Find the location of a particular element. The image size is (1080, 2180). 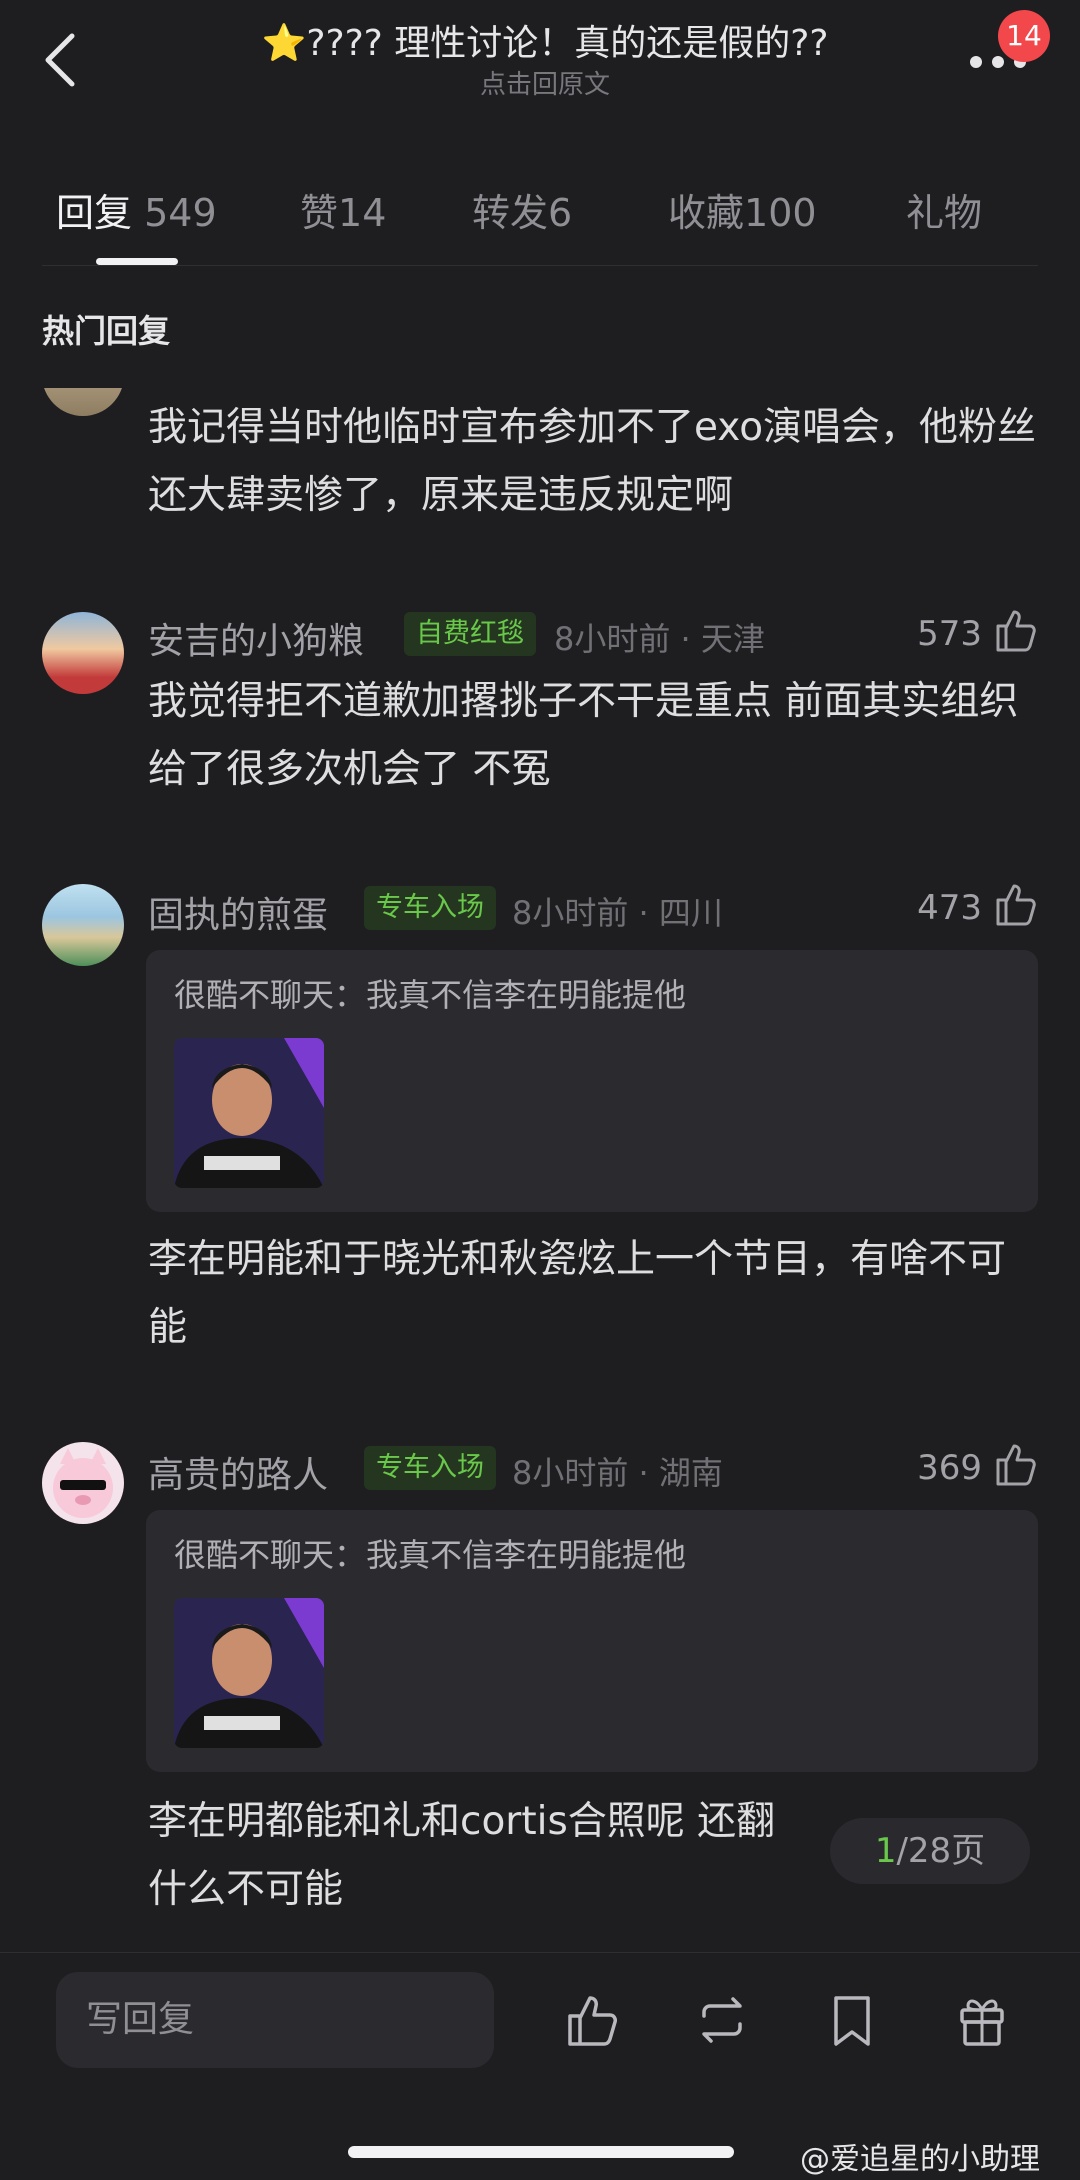

tab-favorites: 收藏100 is located at coordinates (742, 209).